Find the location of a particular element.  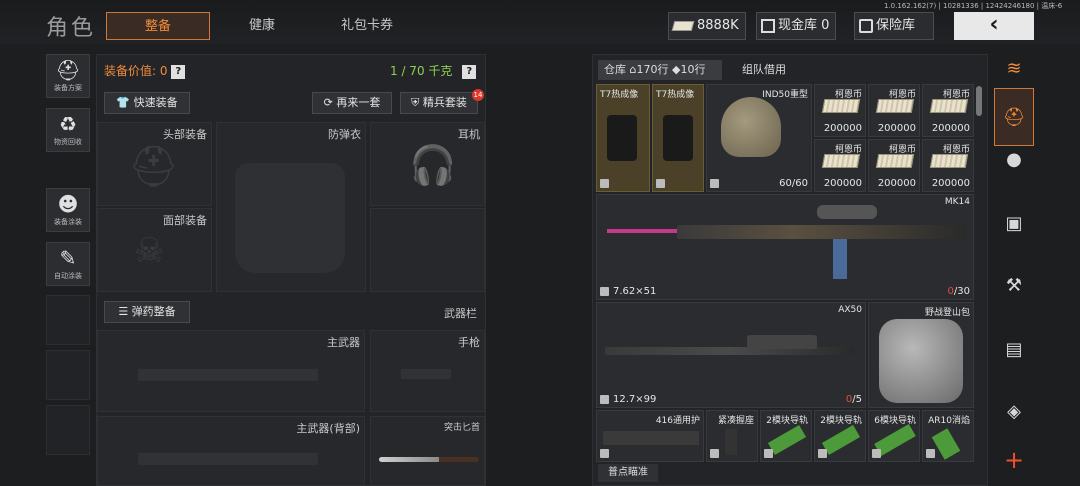

again-label: 再来一套 is located at coordinates (358, 102).